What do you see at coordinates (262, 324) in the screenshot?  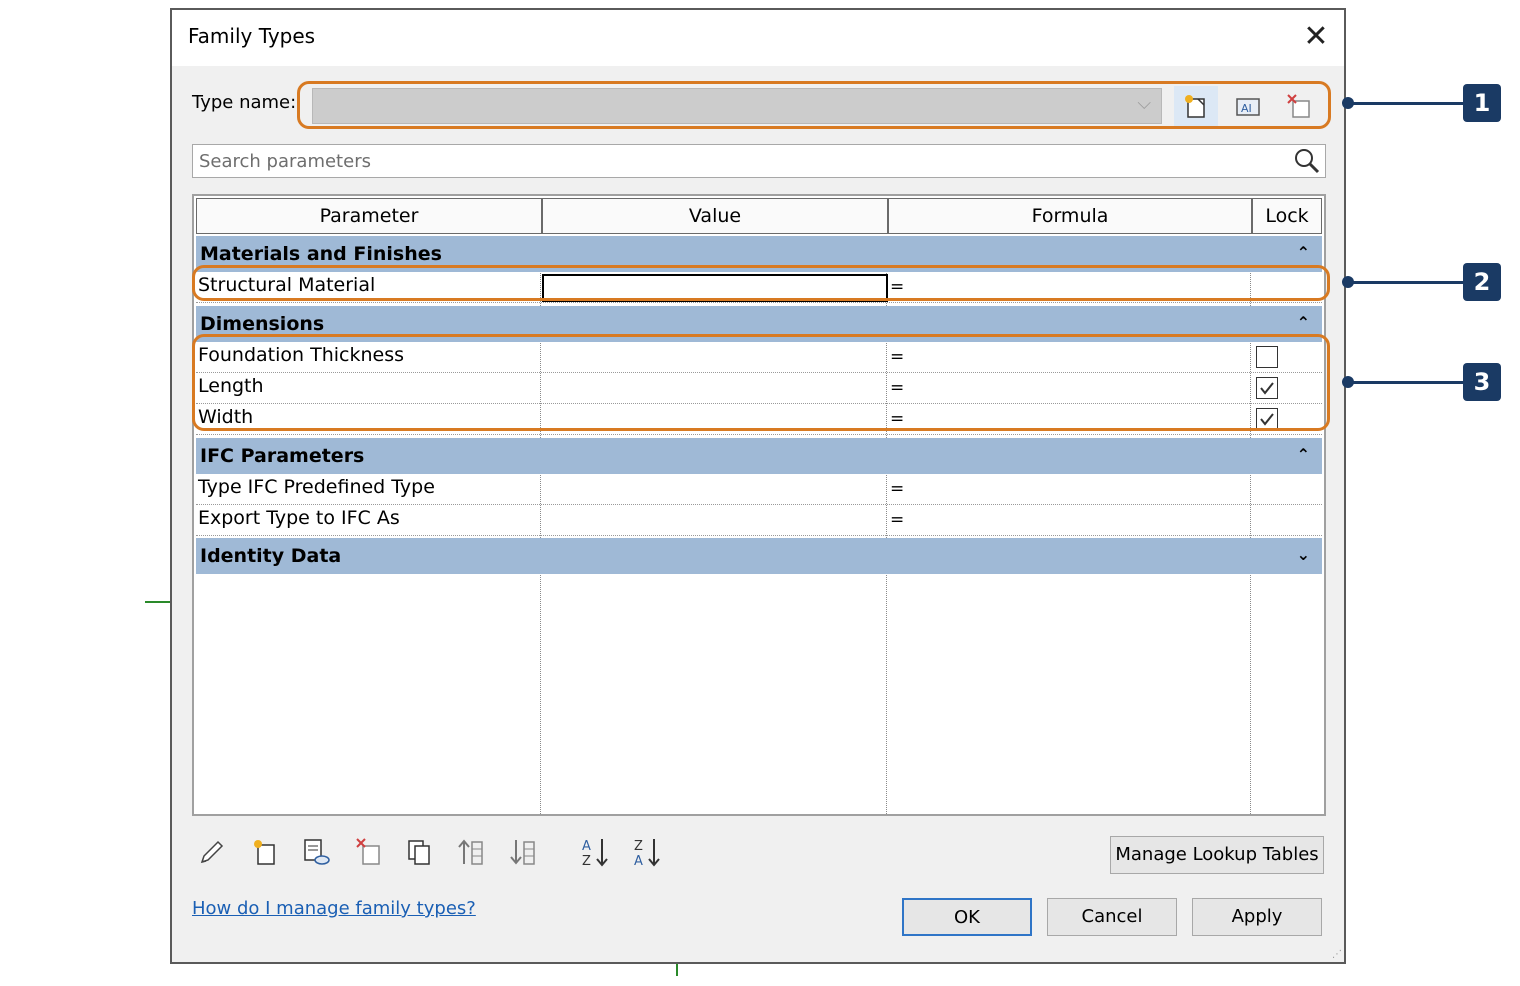 I see `group-label: Dimensions` at bounding box center [262, 324].